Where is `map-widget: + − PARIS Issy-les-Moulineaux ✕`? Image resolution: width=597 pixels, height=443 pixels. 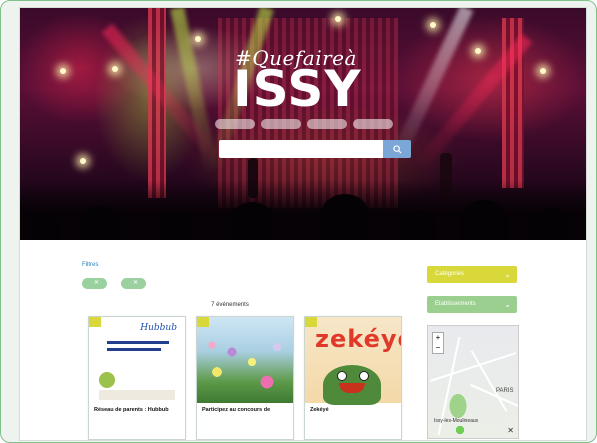
map-widget: + − PARIS Issy-les-Moulineaux ✕ is located at coordinates (473, 382).